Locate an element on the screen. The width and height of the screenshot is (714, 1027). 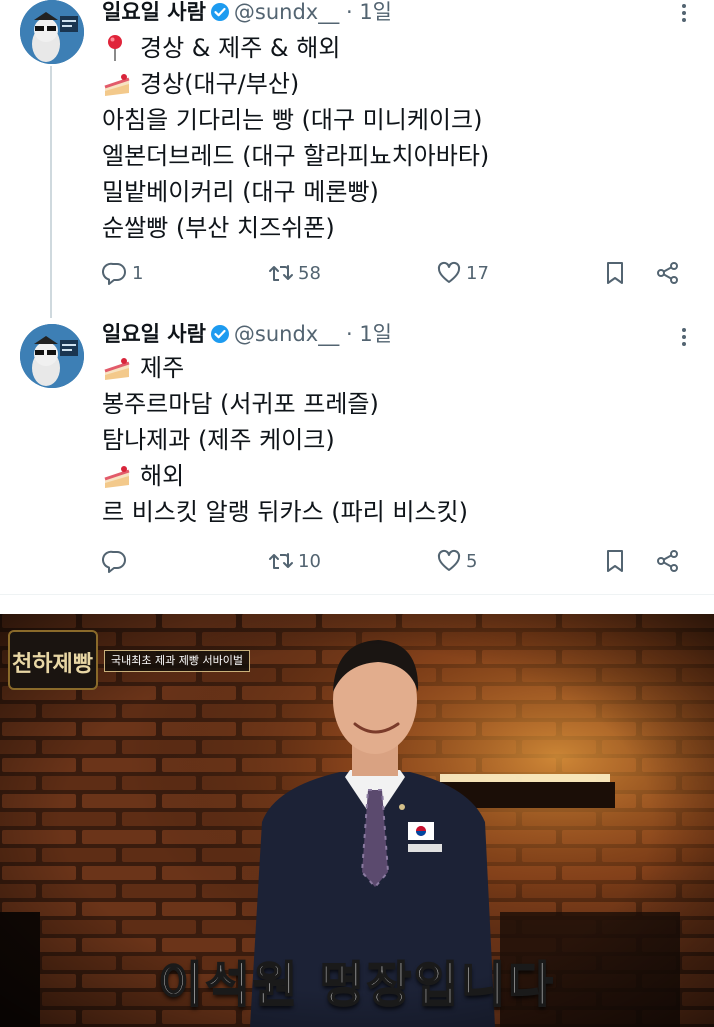
tweet-line: 경상 & 제주 & 해외 is located at coordinates (295, 48).